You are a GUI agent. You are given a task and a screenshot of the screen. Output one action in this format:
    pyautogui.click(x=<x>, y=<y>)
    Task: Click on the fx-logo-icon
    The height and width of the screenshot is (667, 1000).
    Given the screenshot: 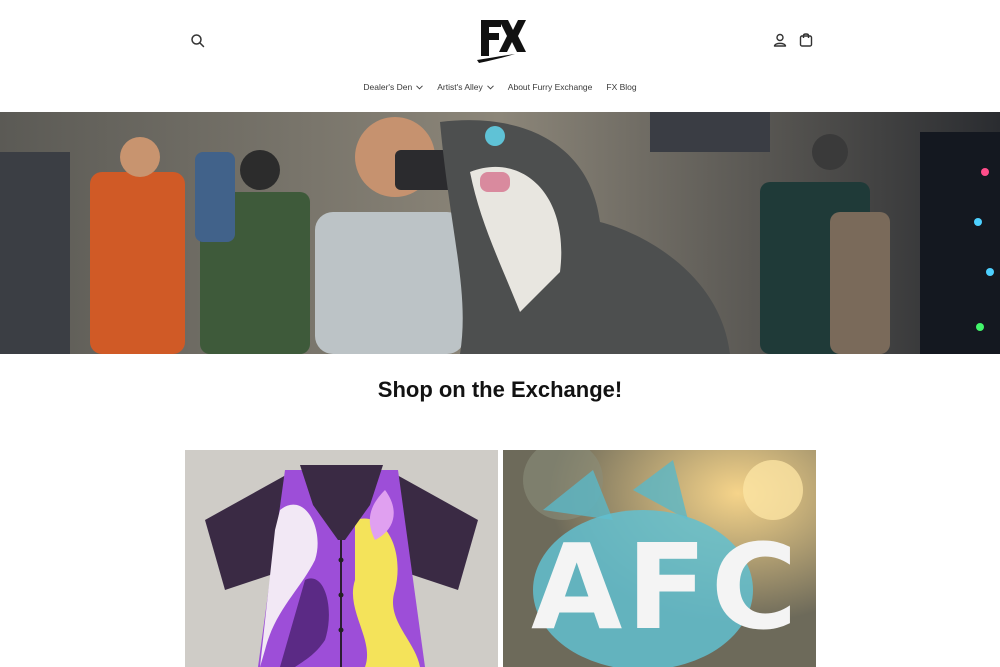 What is the action you would take?
    pyautogui.click(x=501, y=41)
    